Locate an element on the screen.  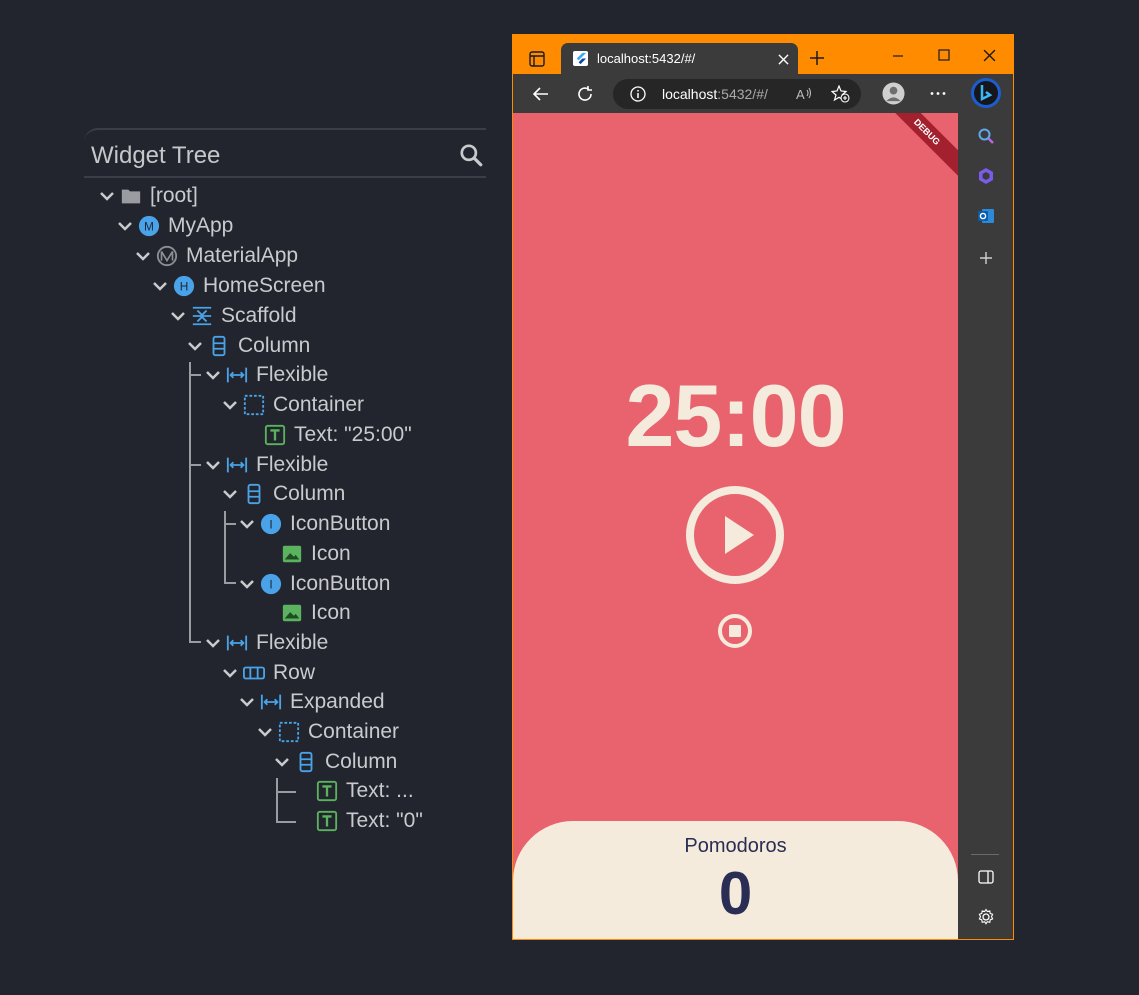
tree-node-materialapp: MaterialApp is located at coordinates (216, 256).